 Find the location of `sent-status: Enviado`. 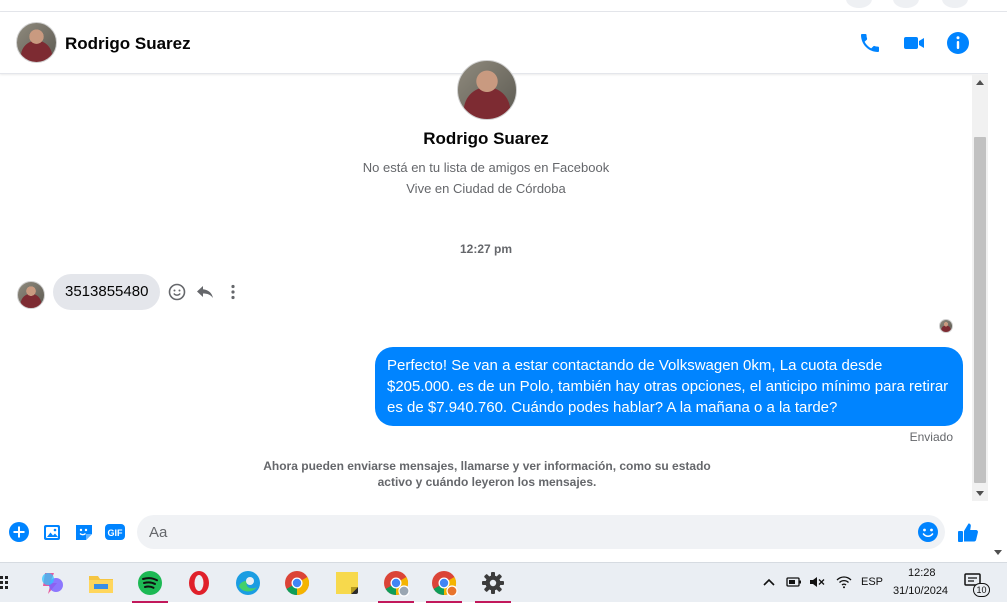

sent-status: Enviado is located at coordinates (931, 437).